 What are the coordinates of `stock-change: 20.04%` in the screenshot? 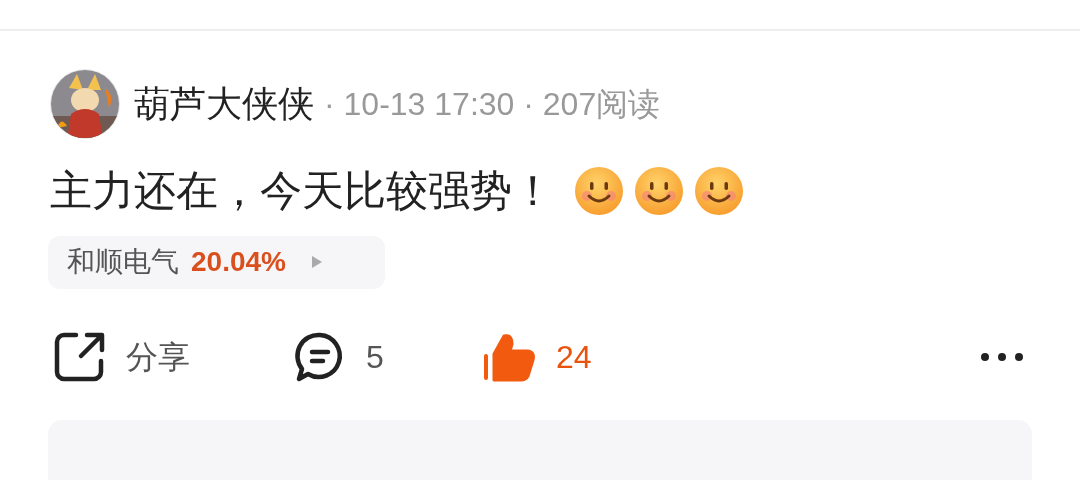 It's located at (238, 262).